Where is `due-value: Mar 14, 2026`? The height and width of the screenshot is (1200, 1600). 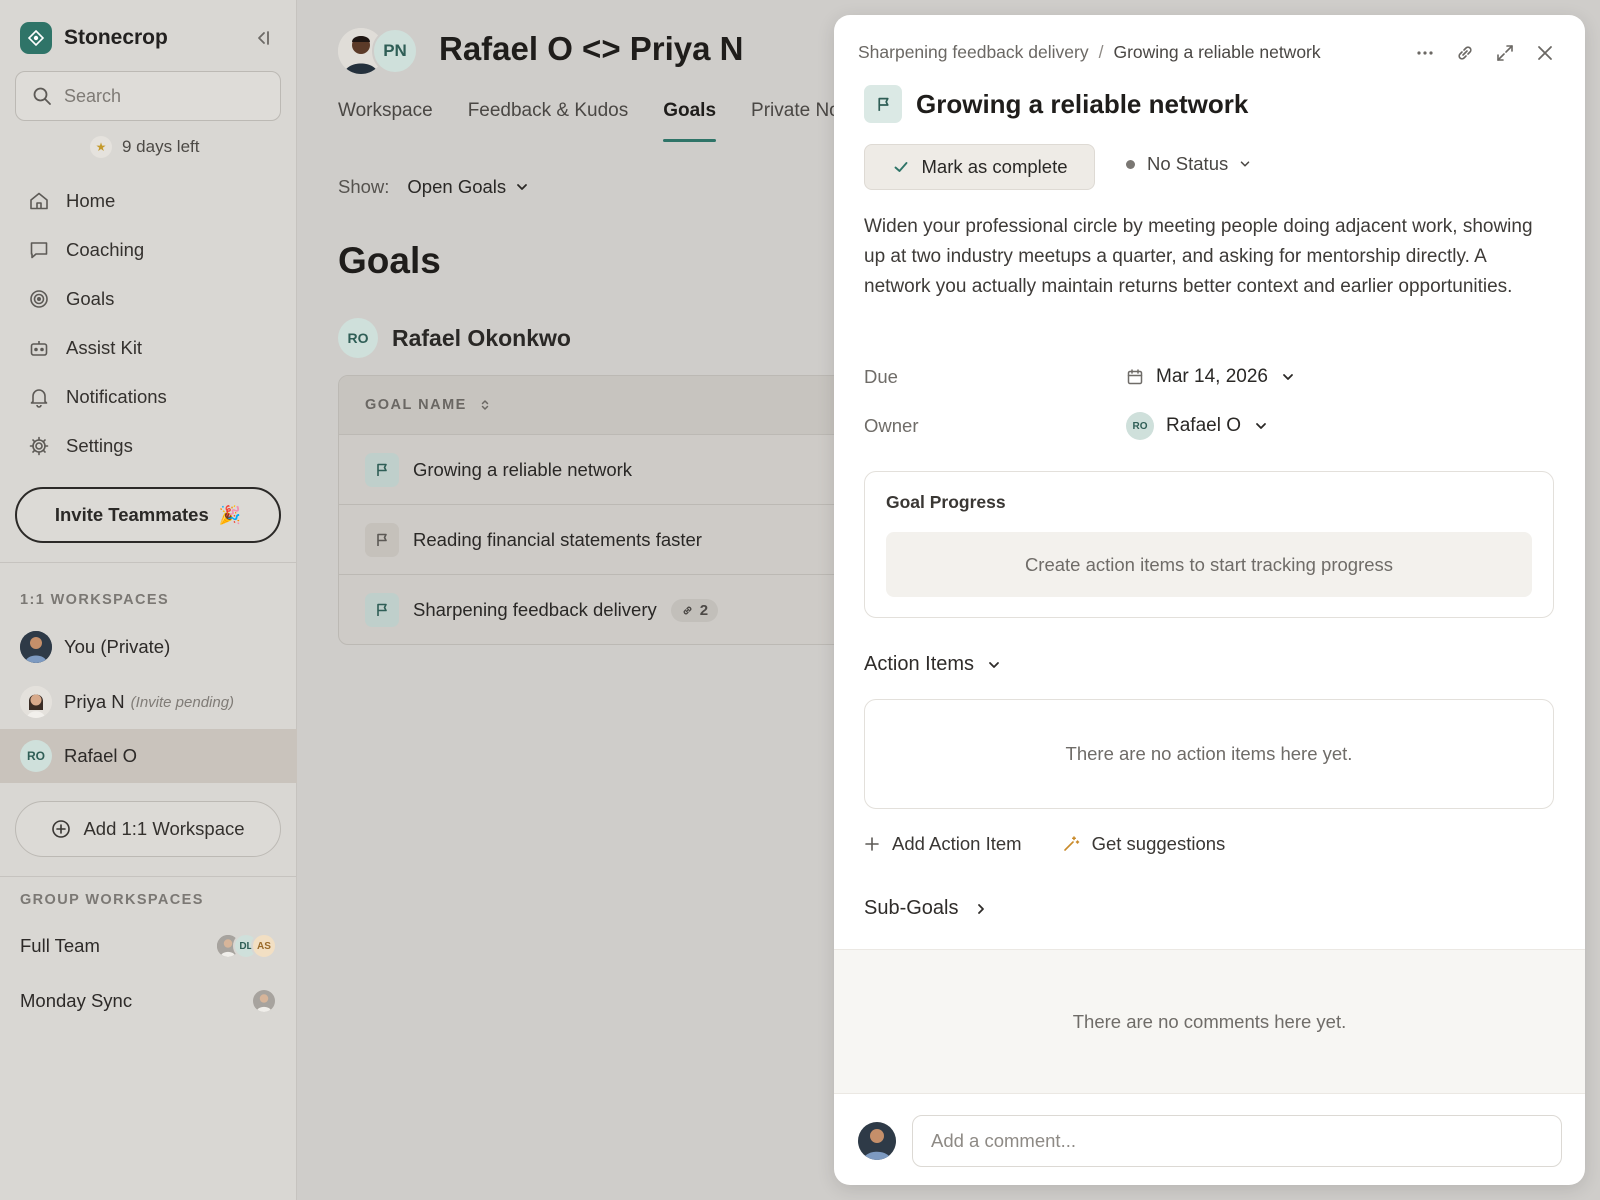 due-value: Mar 14, 2026 is located at coordinates (1212, 376).